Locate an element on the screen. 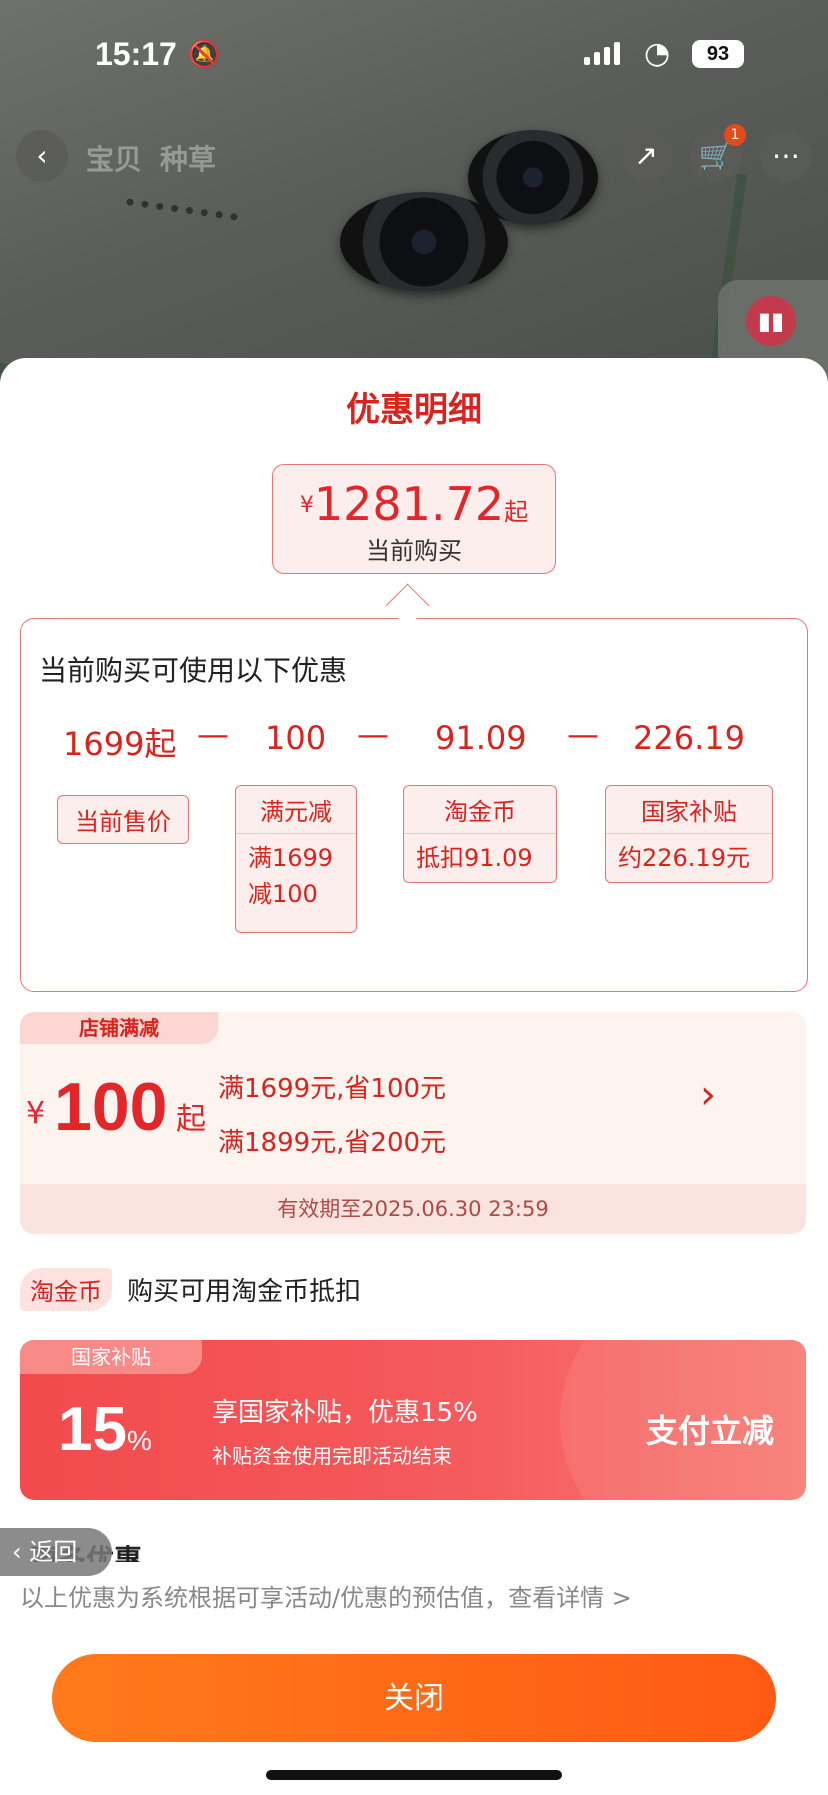  store-discount-suffix: 起 is located at coordinates (191, 1119).